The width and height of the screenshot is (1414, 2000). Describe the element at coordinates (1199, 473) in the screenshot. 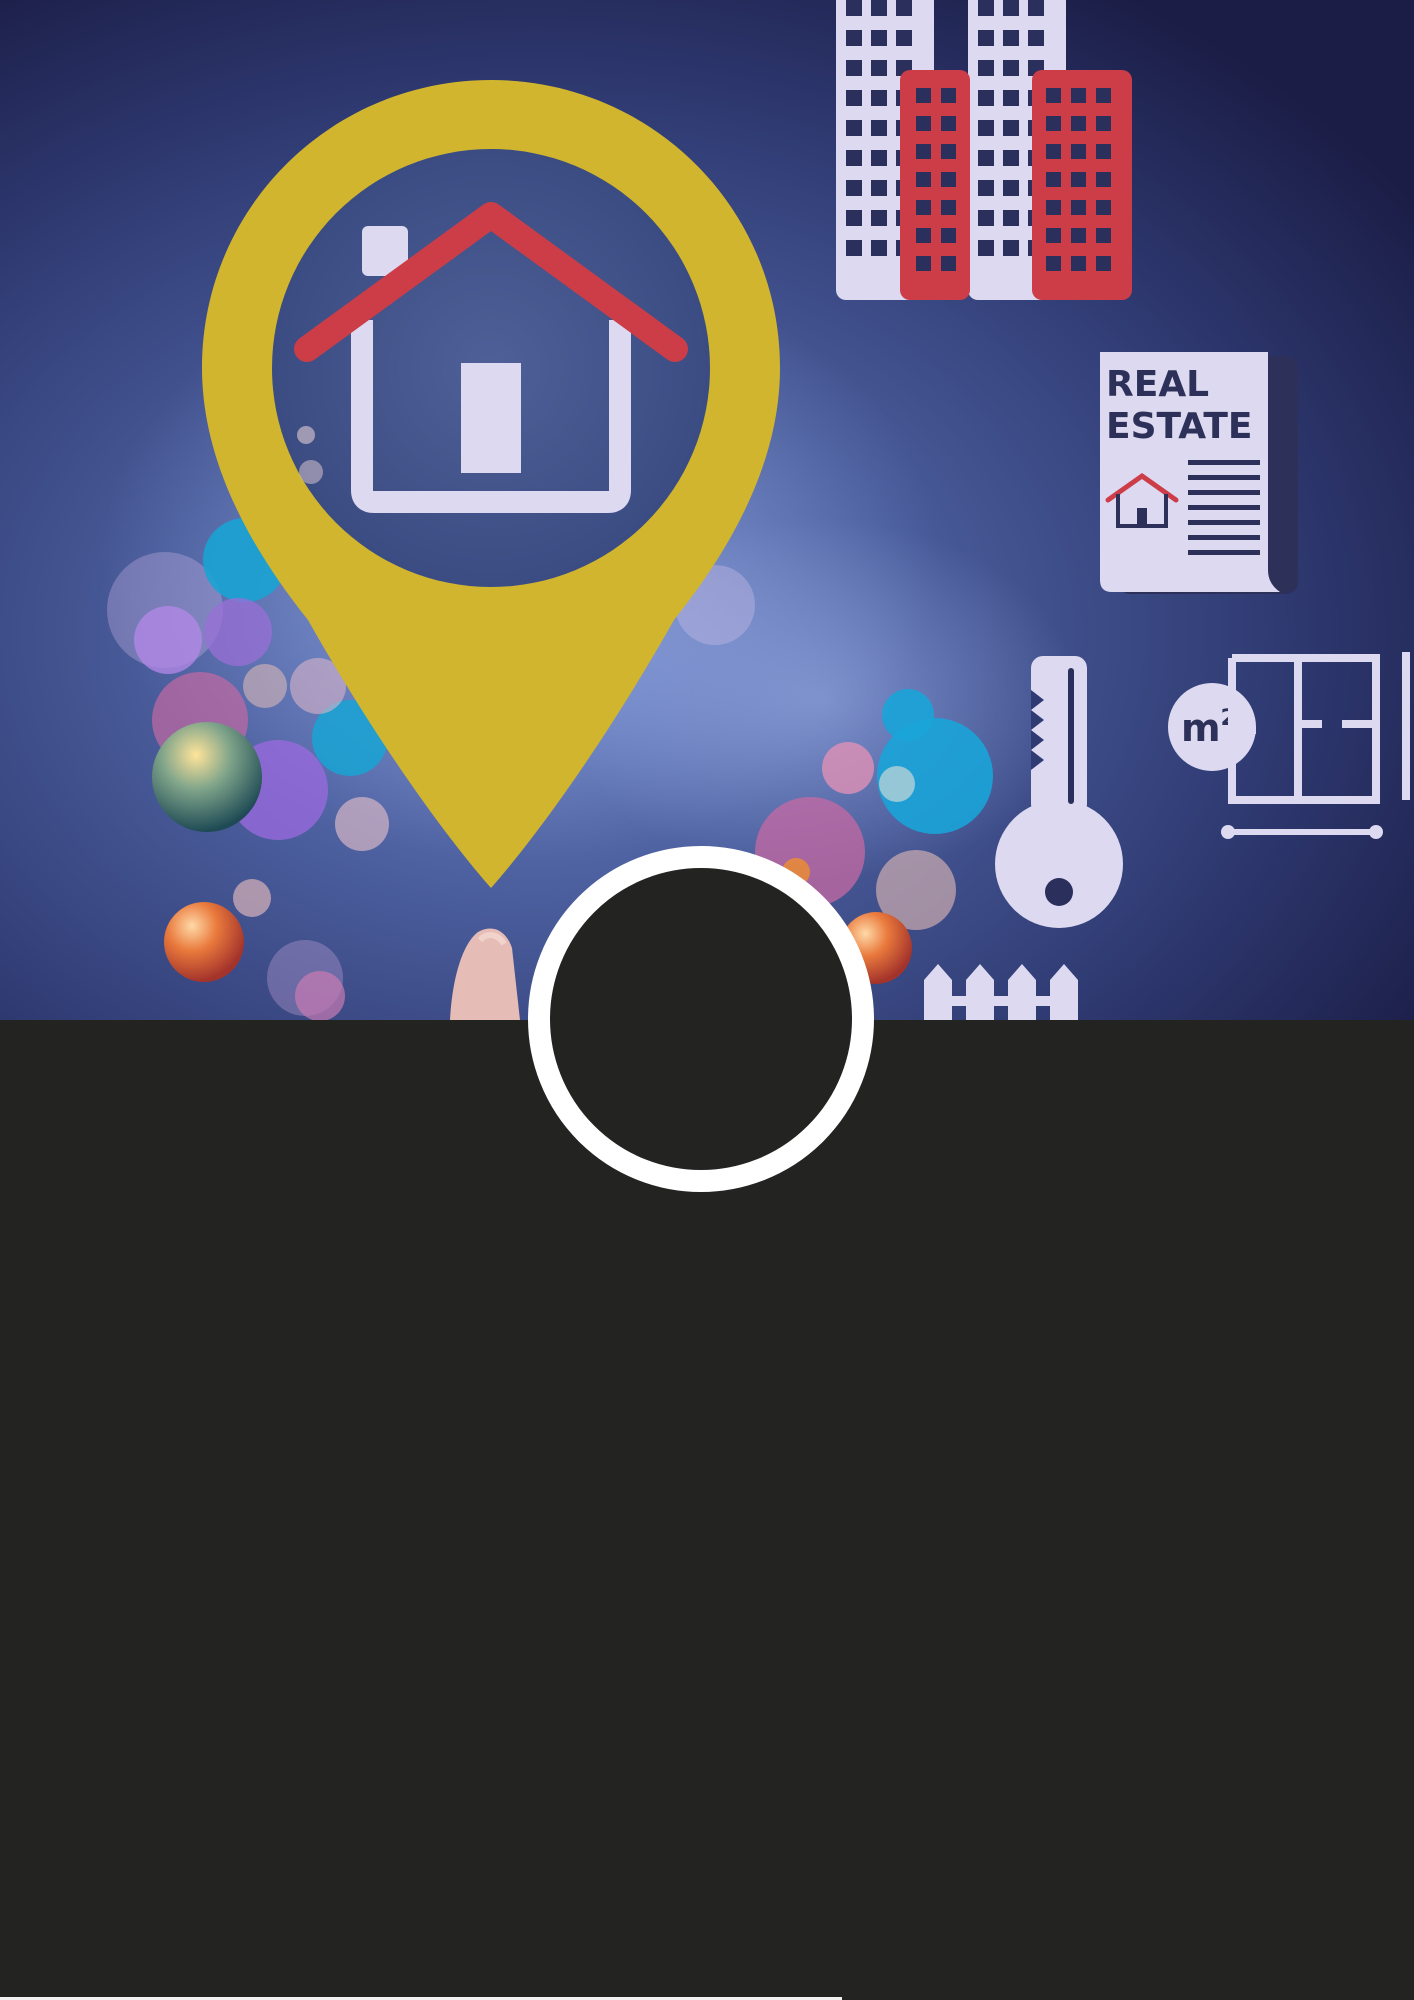

I see `document-icon: REAL ESTATE` at that location.